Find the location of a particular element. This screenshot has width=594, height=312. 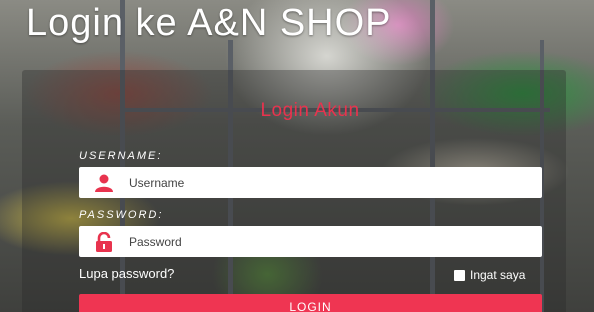

page-title: Login ke A&N SHOP is located at coordinates (209, 23).